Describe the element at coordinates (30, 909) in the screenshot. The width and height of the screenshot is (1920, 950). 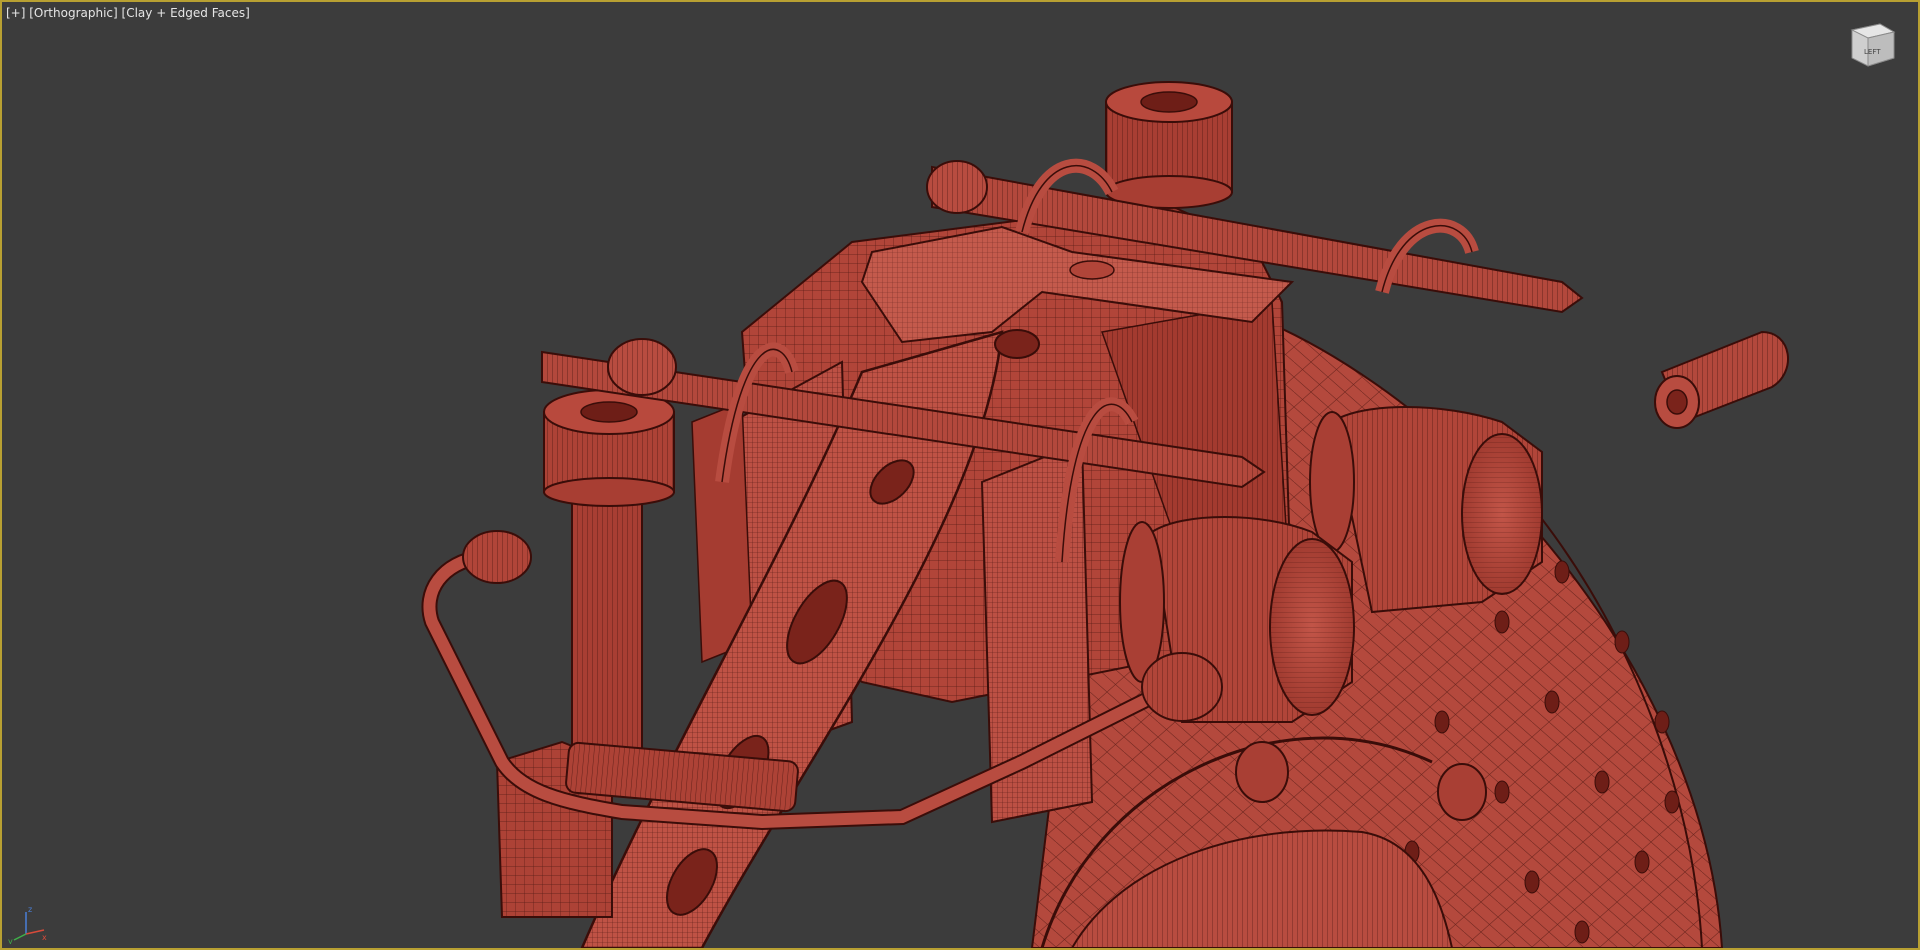
I see `axis-z-label: z` at that location.